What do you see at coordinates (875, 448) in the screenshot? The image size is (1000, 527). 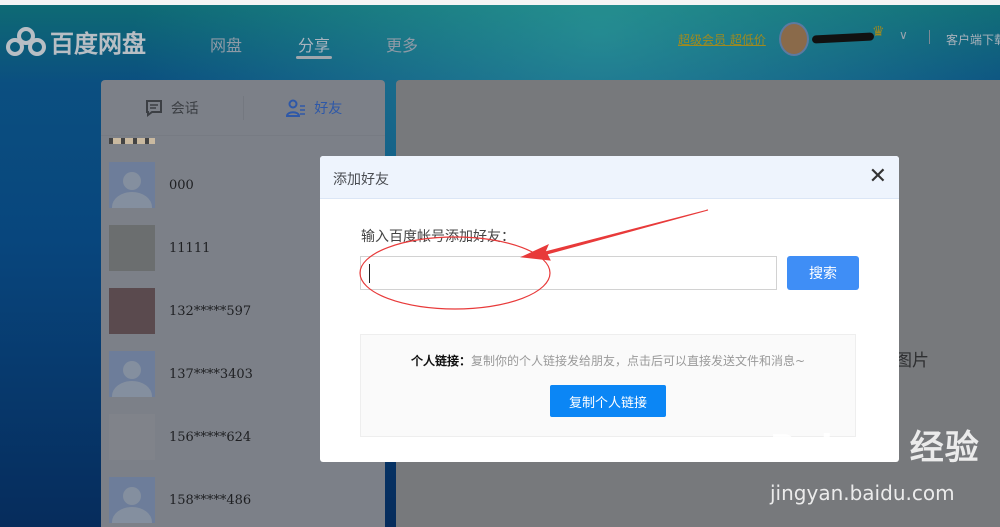 I see `baidu-jingyan-watermark: Bai du 经验` at bounding box center [875, 448].